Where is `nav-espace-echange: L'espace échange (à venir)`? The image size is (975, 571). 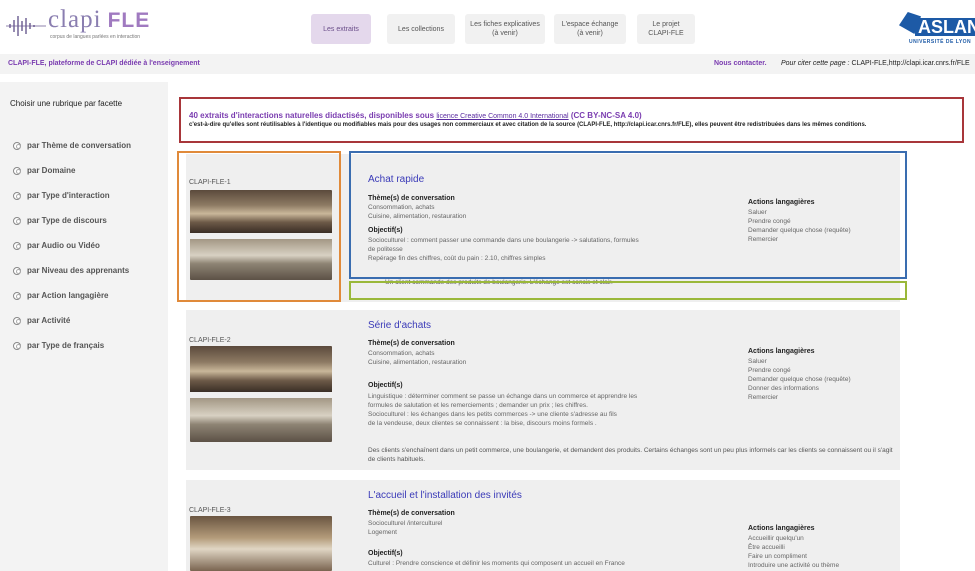
nav-espace-echange: L'espace échange (à venir) is located at coordinates (590, 29).